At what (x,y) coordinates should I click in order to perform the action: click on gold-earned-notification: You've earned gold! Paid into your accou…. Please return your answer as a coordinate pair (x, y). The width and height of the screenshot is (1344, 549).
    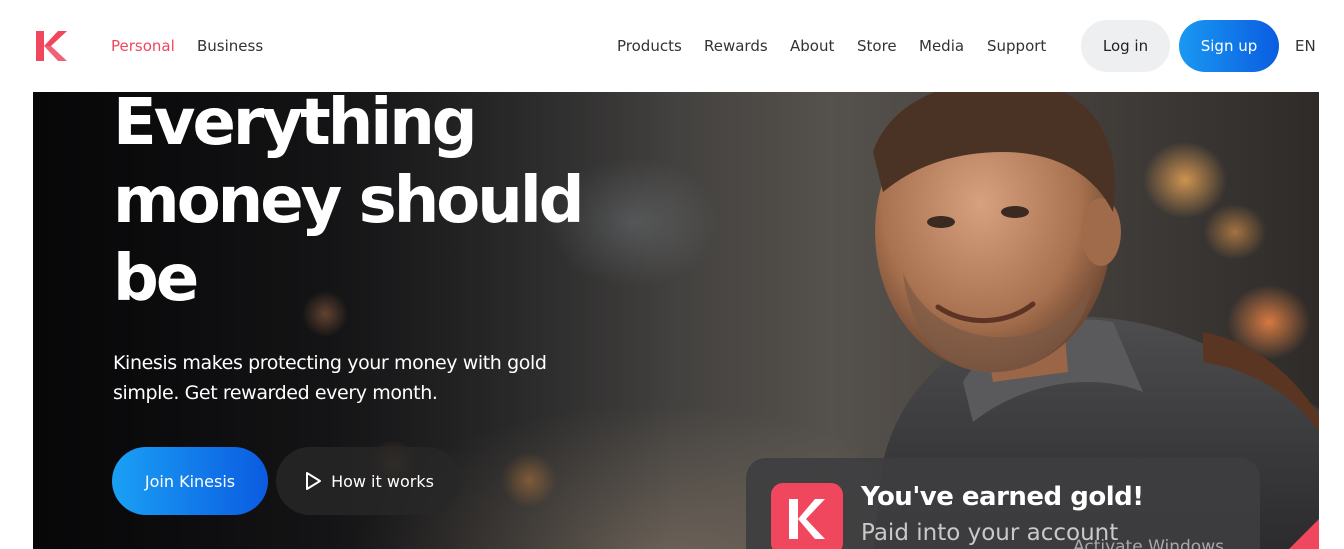
    Looking at the image, I should click on (1003, 503).